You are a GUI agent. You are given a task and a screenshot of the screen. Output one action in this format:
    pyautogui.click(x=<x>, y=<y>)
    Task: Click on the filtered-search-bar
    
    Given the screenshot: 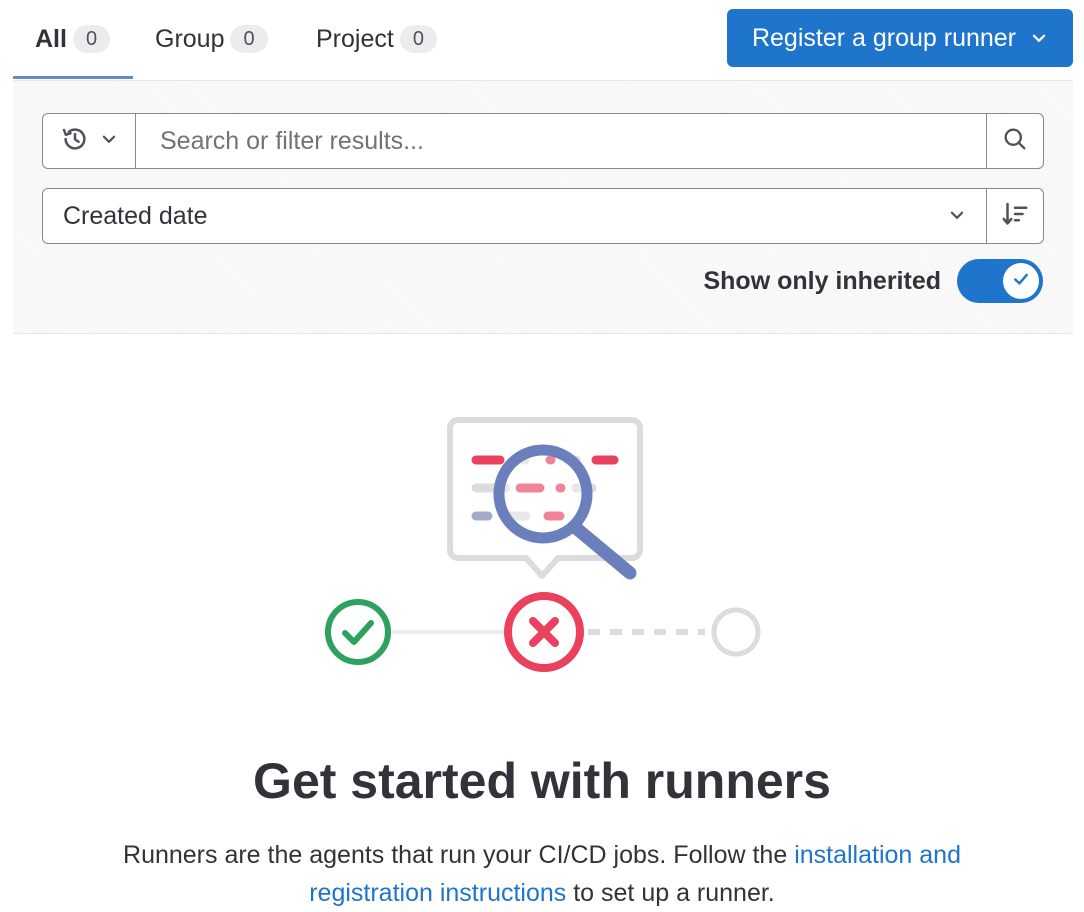 What is the action you would take?
    pyautogui.click(x=543, y=141)
    